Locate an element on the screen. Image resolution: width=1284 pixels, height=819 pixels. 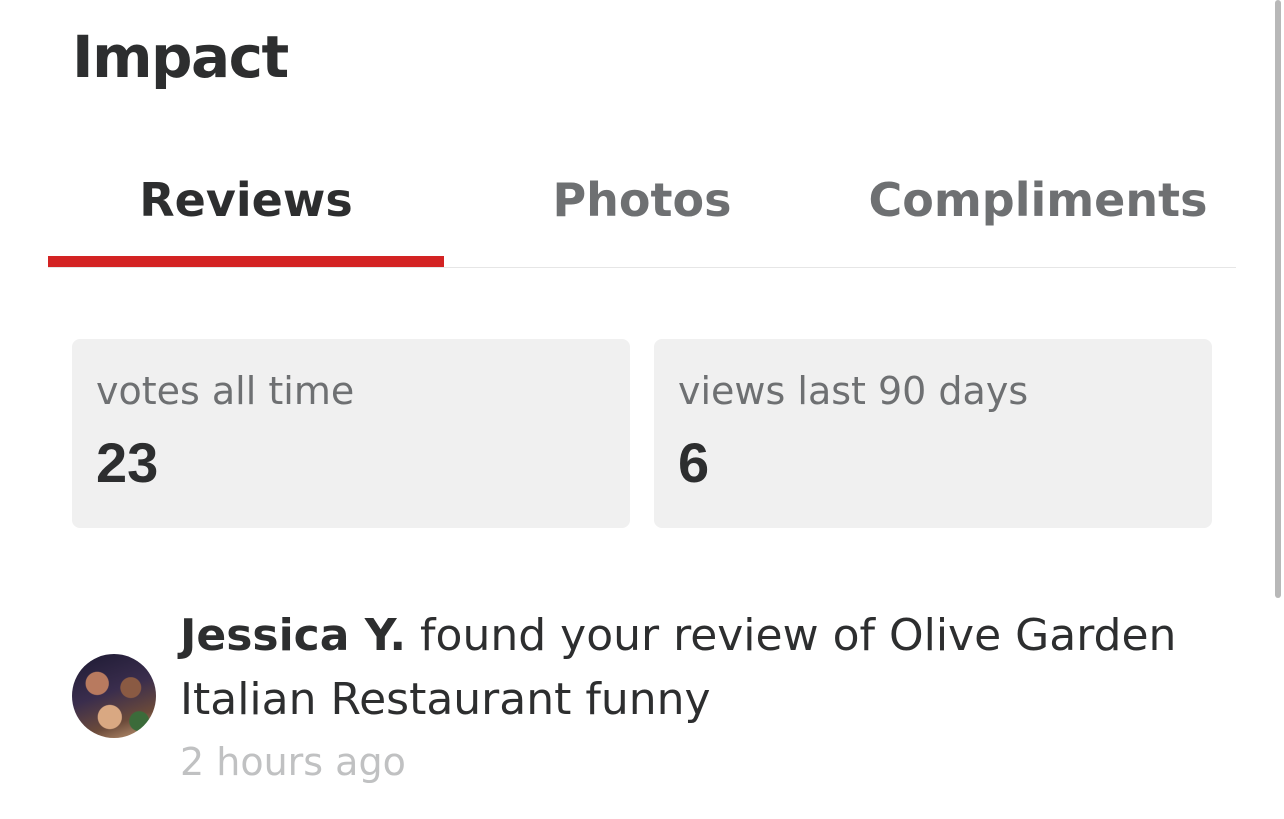
tab-label: Photos is located at coordinates (642, 200).